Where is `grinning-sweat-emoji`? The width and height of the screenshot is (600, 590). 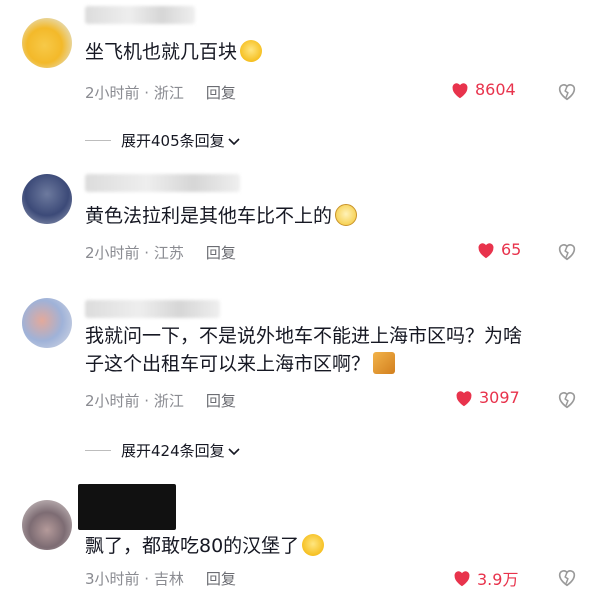
grinning-sweat-emoji is located at coordinates (251, 51).